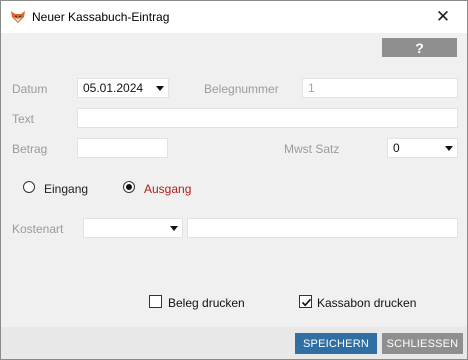 This screenshot has width=468, height=360. I want to click on betrag-field, so click(122, 148).